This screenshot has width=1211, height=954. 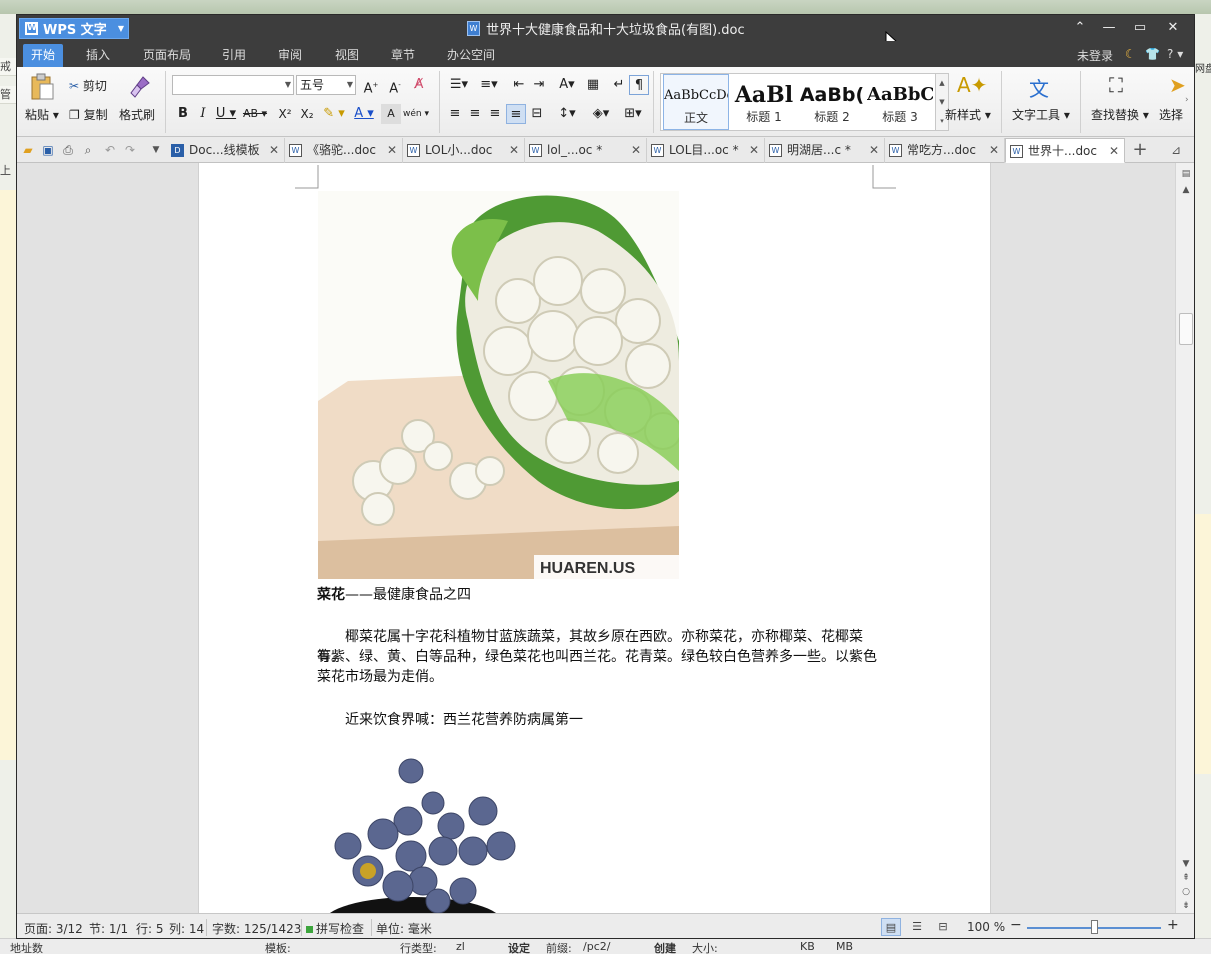 I want to click on blueberries-image, so click(x=428, y=832).